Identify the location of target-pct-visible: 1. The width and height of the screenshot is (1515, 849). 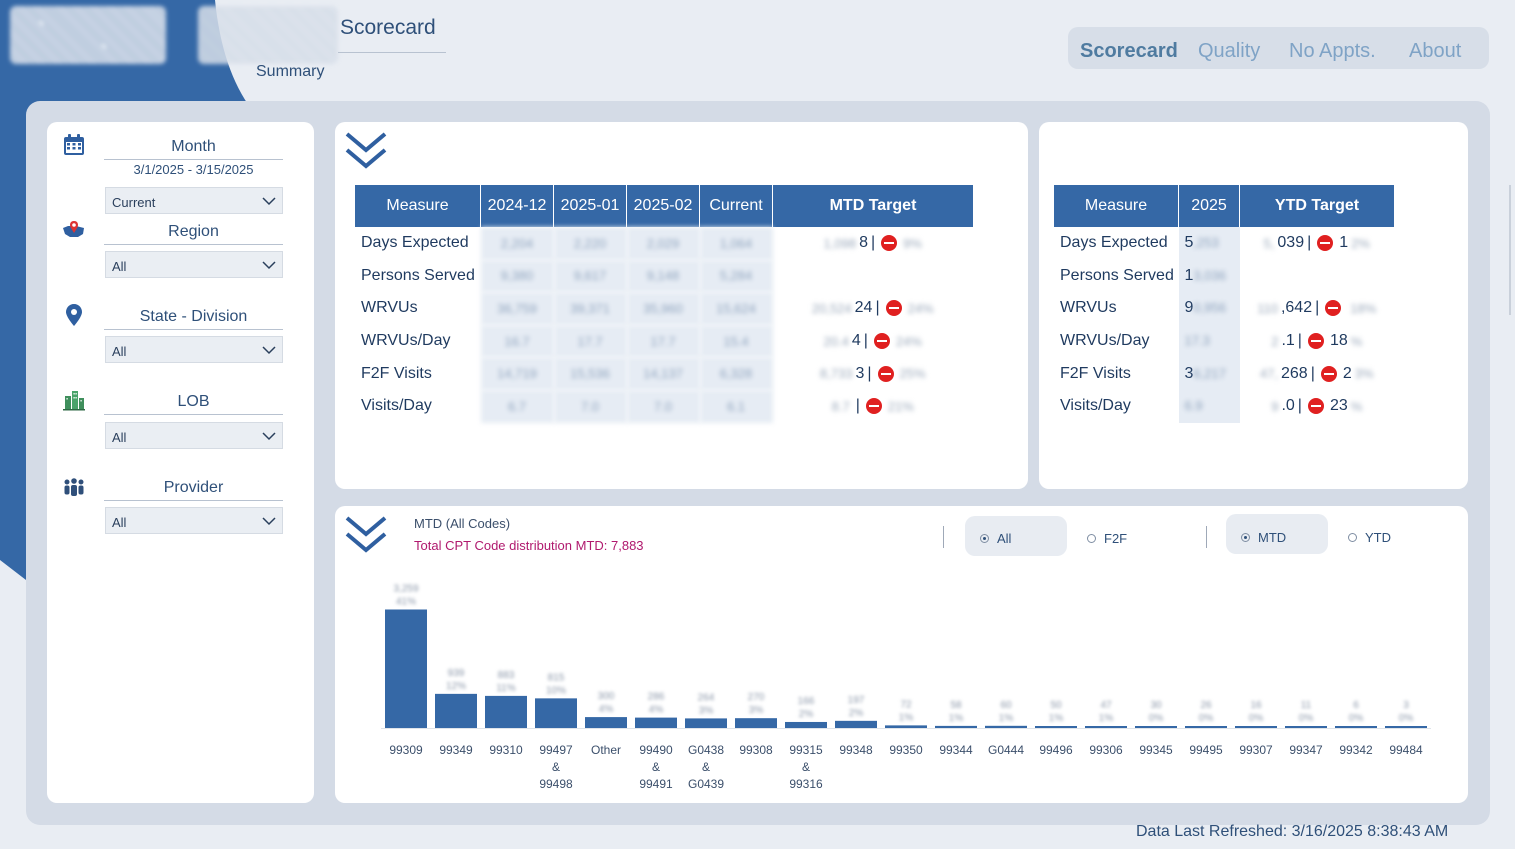
(1344, 243).